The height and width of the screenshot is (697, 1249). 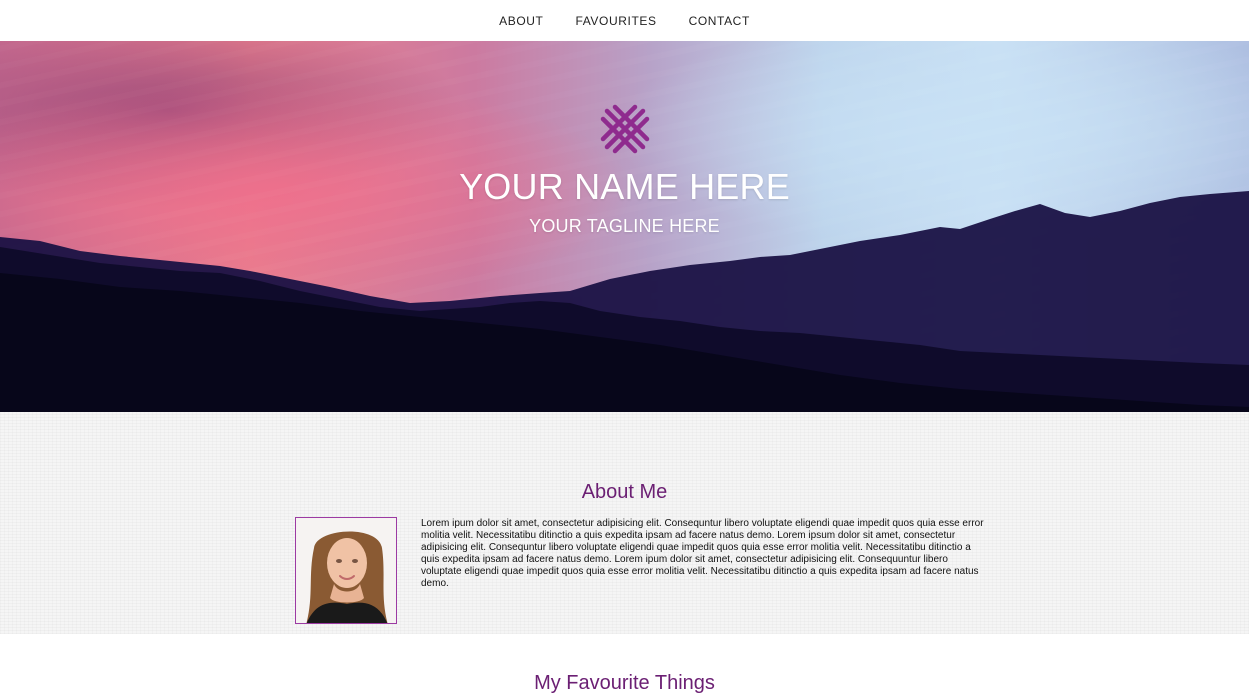 I want to click on favourites-title: My Favourite Things, so click(x=624, y=683).